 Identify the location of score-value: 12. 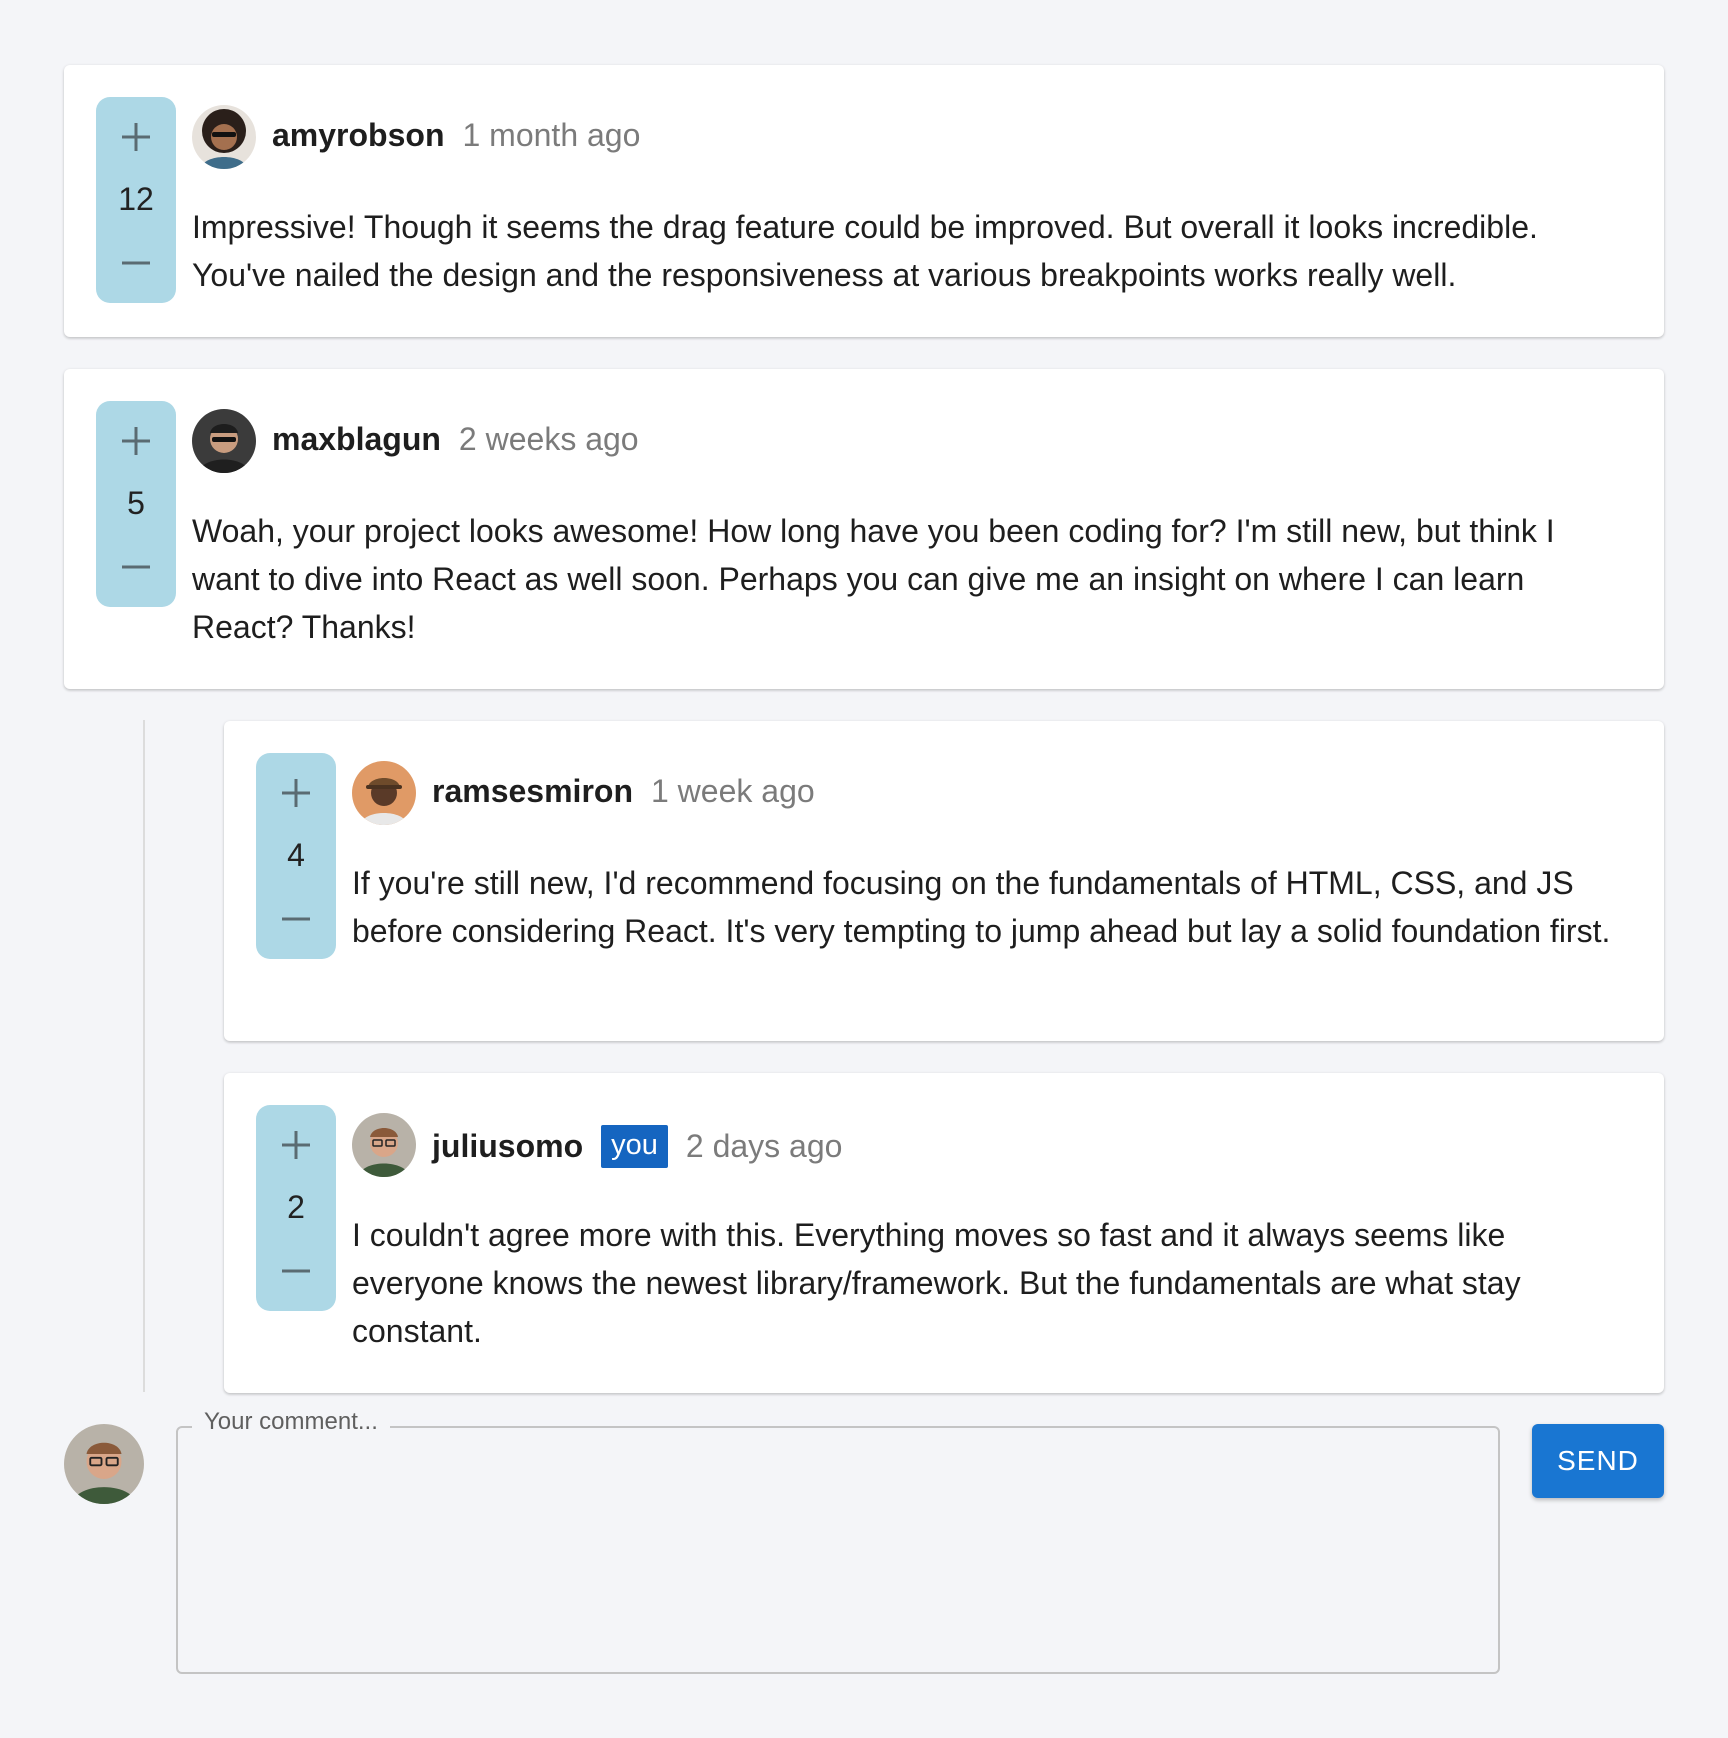
(136, 199).